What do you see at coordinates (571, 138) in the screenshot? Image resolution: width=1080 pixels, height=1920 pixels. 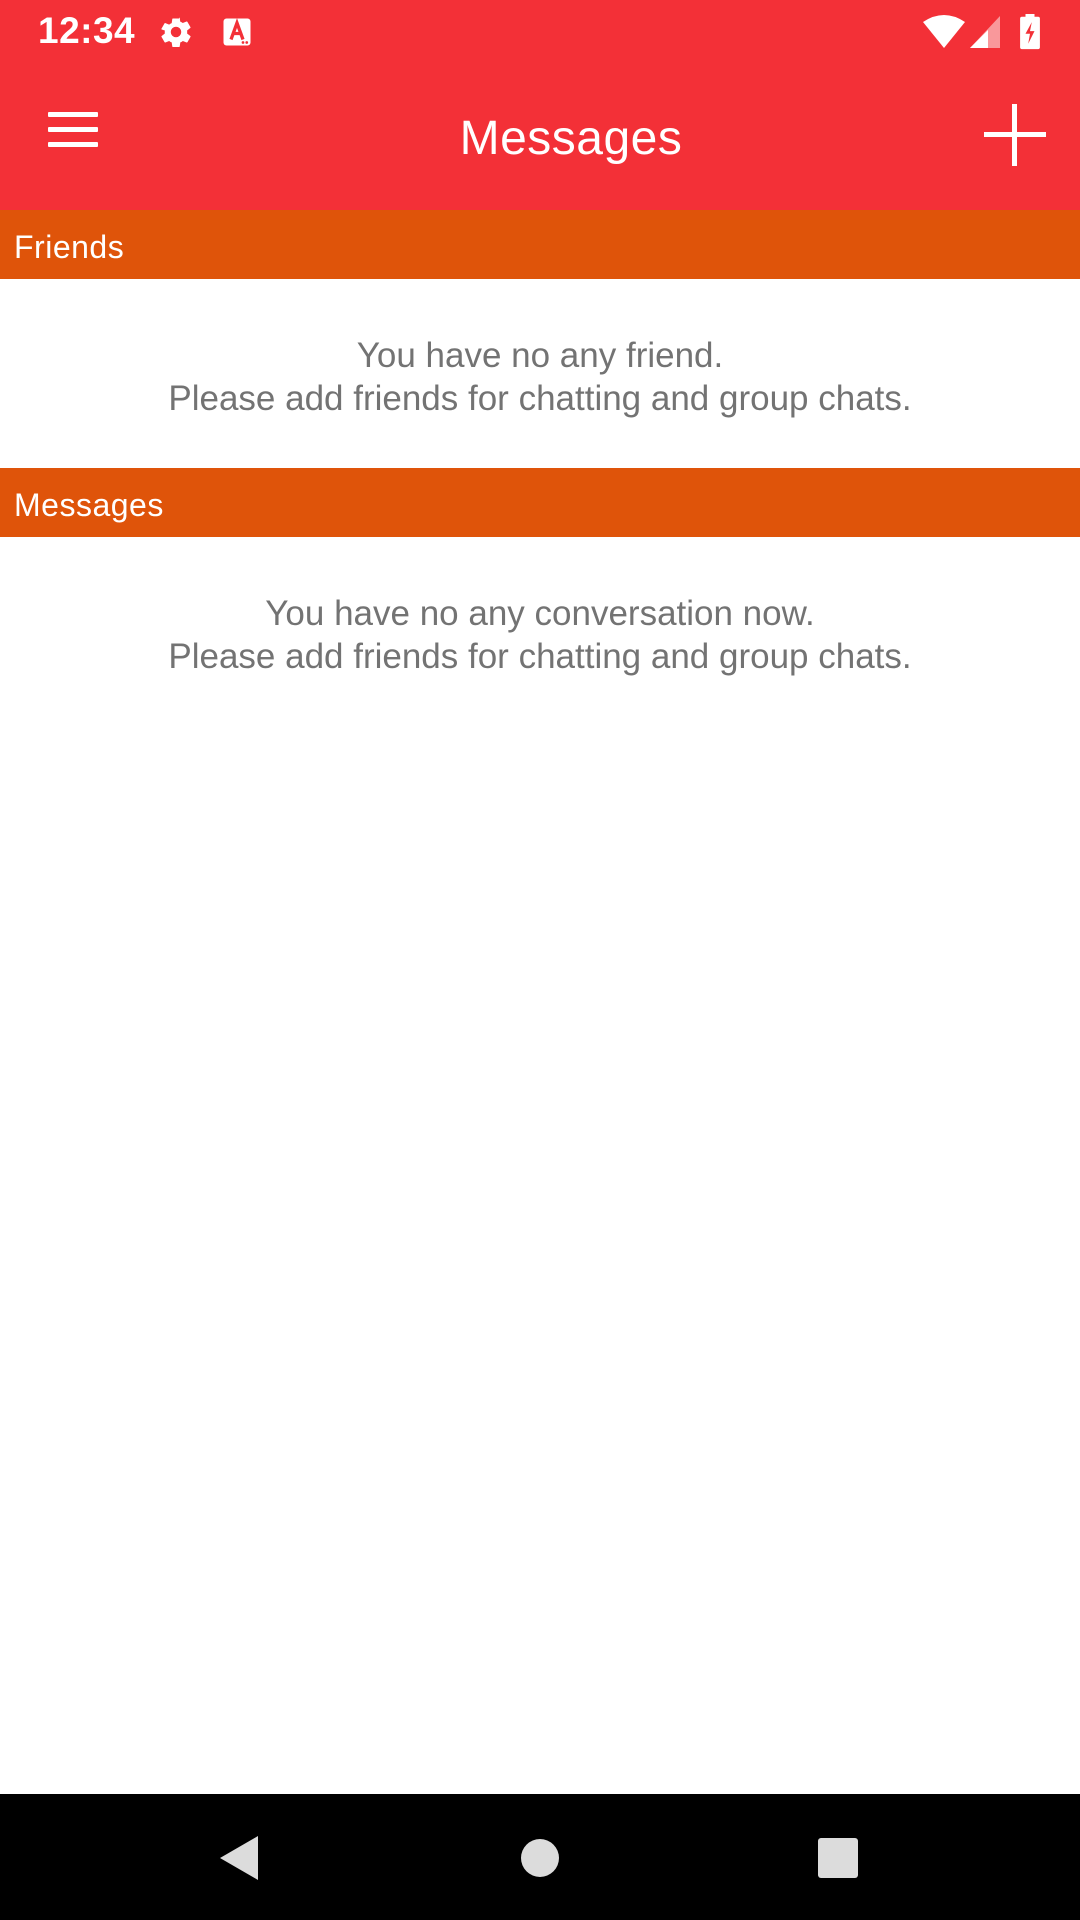 I see `page-title: Messages` at bounding box center [571, 138].